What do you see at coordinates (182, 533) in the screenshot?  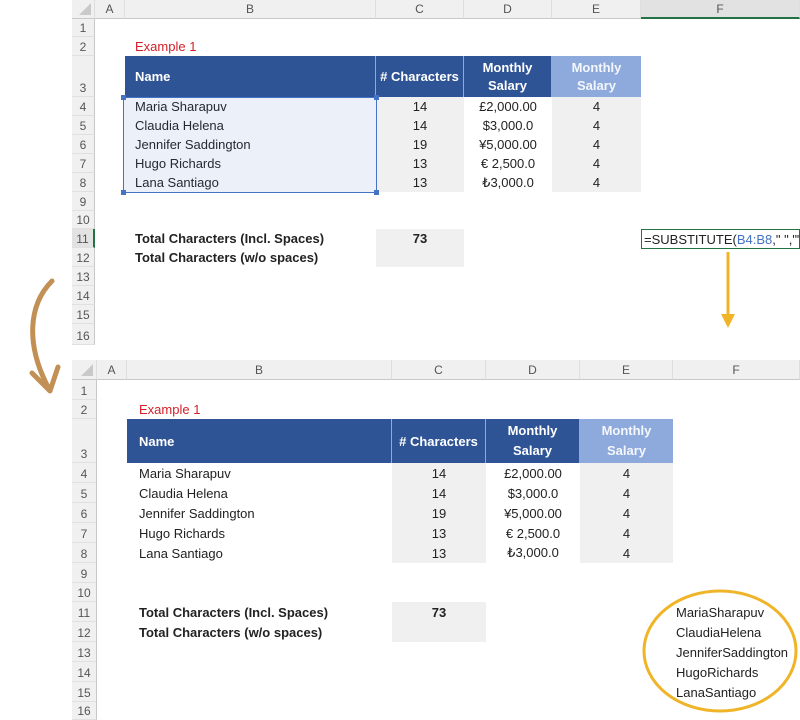 I see `name-cell: Hugo Richards` at bounding box center [182, 533].